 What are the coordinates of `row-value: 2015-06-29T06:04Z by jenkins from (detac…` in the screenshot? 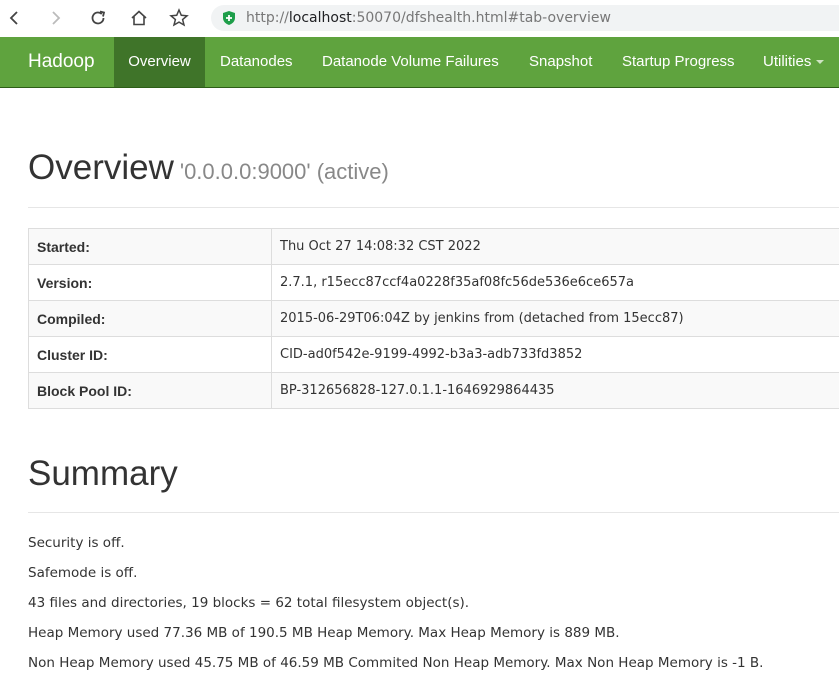 It's located at (555, 318).